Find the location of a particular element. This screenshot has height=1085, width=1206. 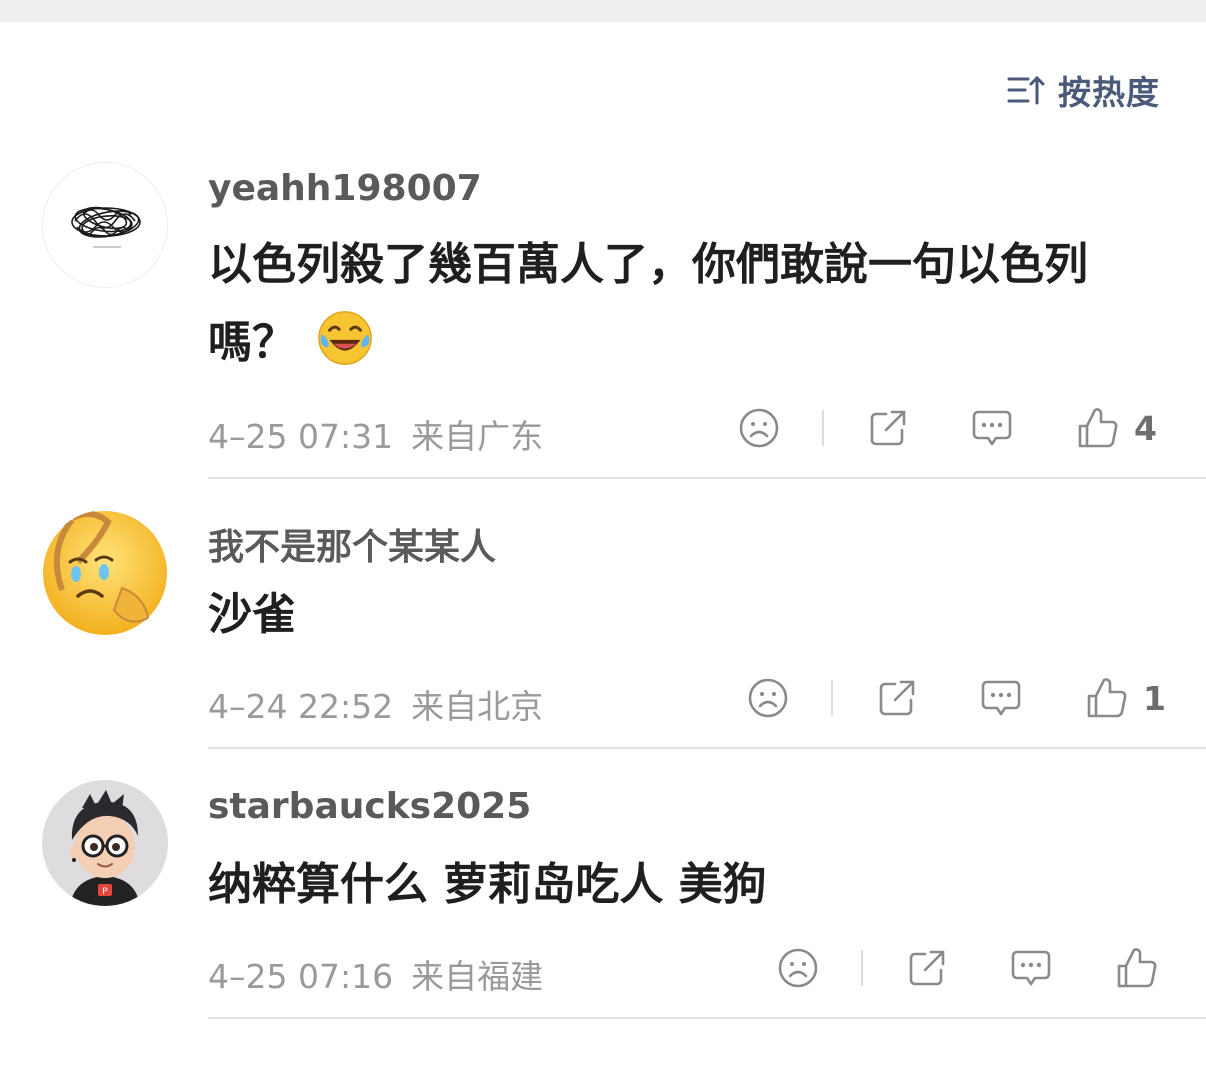

like-button: 1 is located at coordinates (1125, 698).